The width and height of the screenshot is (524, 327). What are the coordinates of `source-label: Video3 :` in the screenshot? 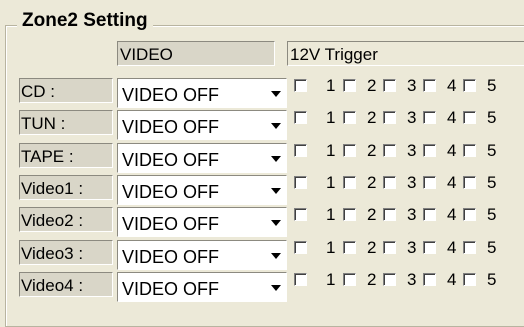 It's located at (66, 252).